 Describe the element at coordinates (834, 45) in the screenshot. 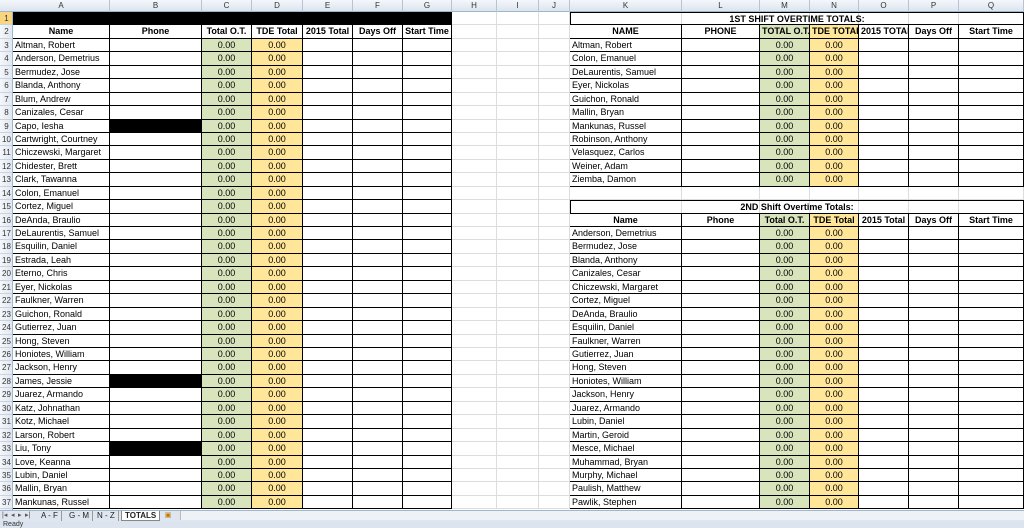

I see `shift1-tde-total-cell: 0.00` at that location.